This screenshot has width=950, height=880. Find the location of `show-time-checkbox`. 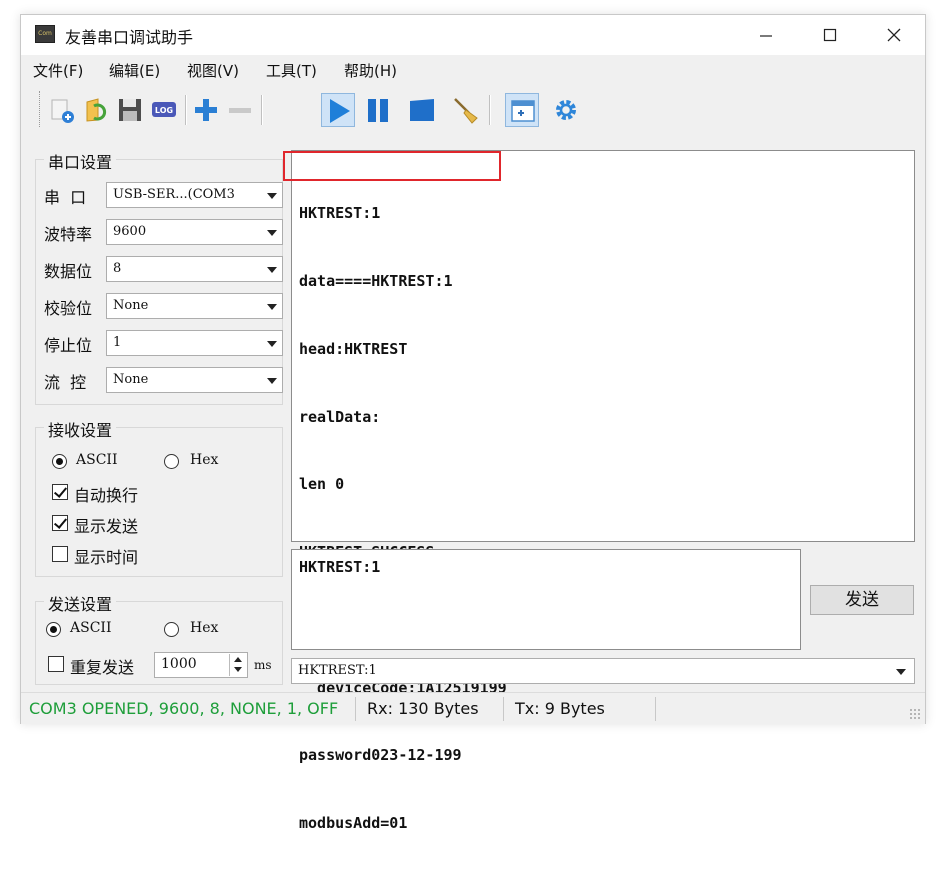

show-time-checkbox is located at coordinates (60, 554).